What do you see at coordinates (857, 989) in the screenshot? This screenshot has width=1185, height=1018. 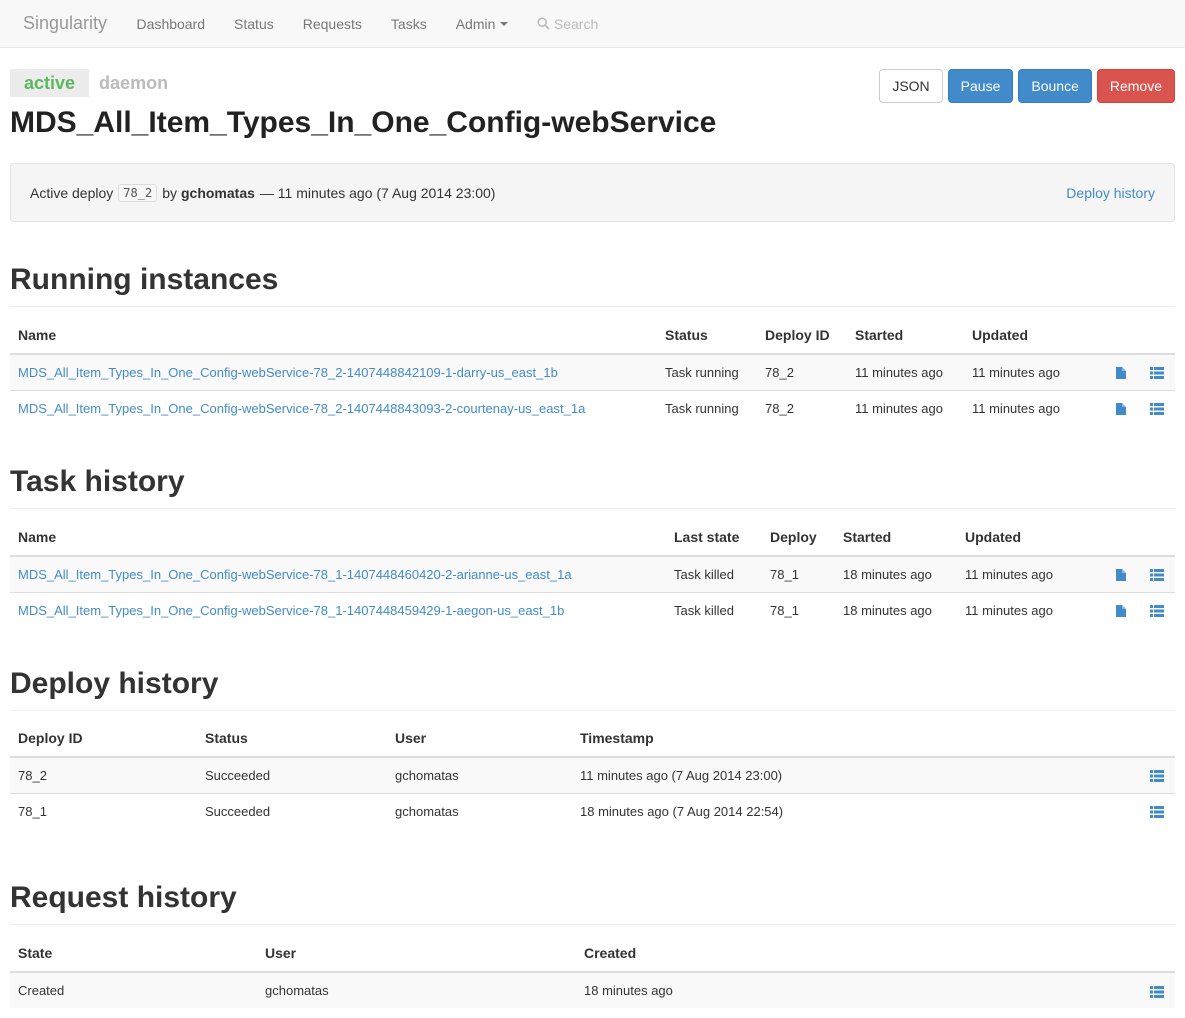 I see `request-created: 18 minutes ago` at bounding box center [857, 989].